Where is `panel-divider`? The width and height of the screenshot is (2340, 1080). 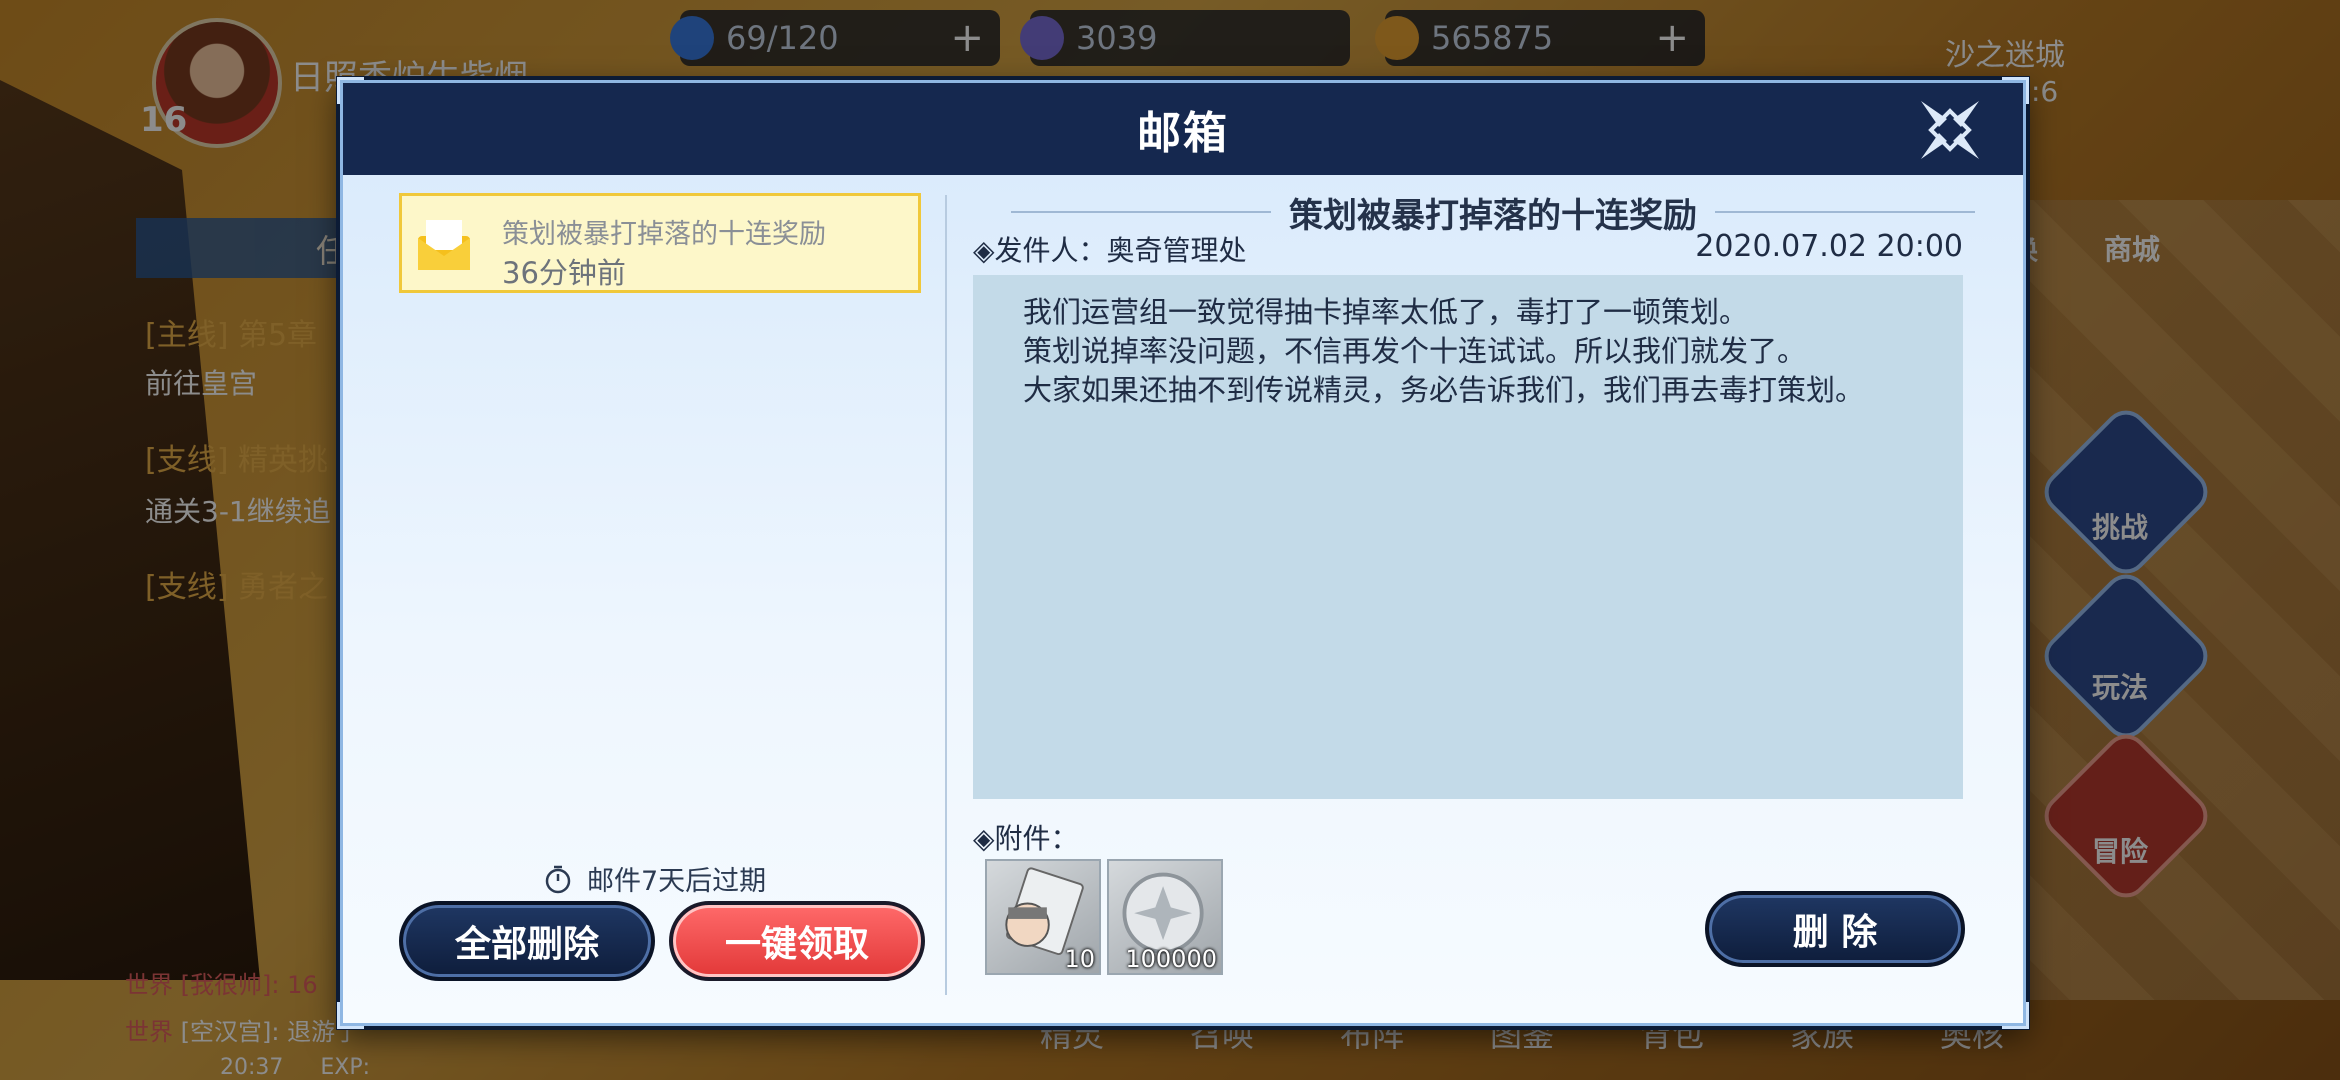 panel-divider is located at coordinates (946, 595).